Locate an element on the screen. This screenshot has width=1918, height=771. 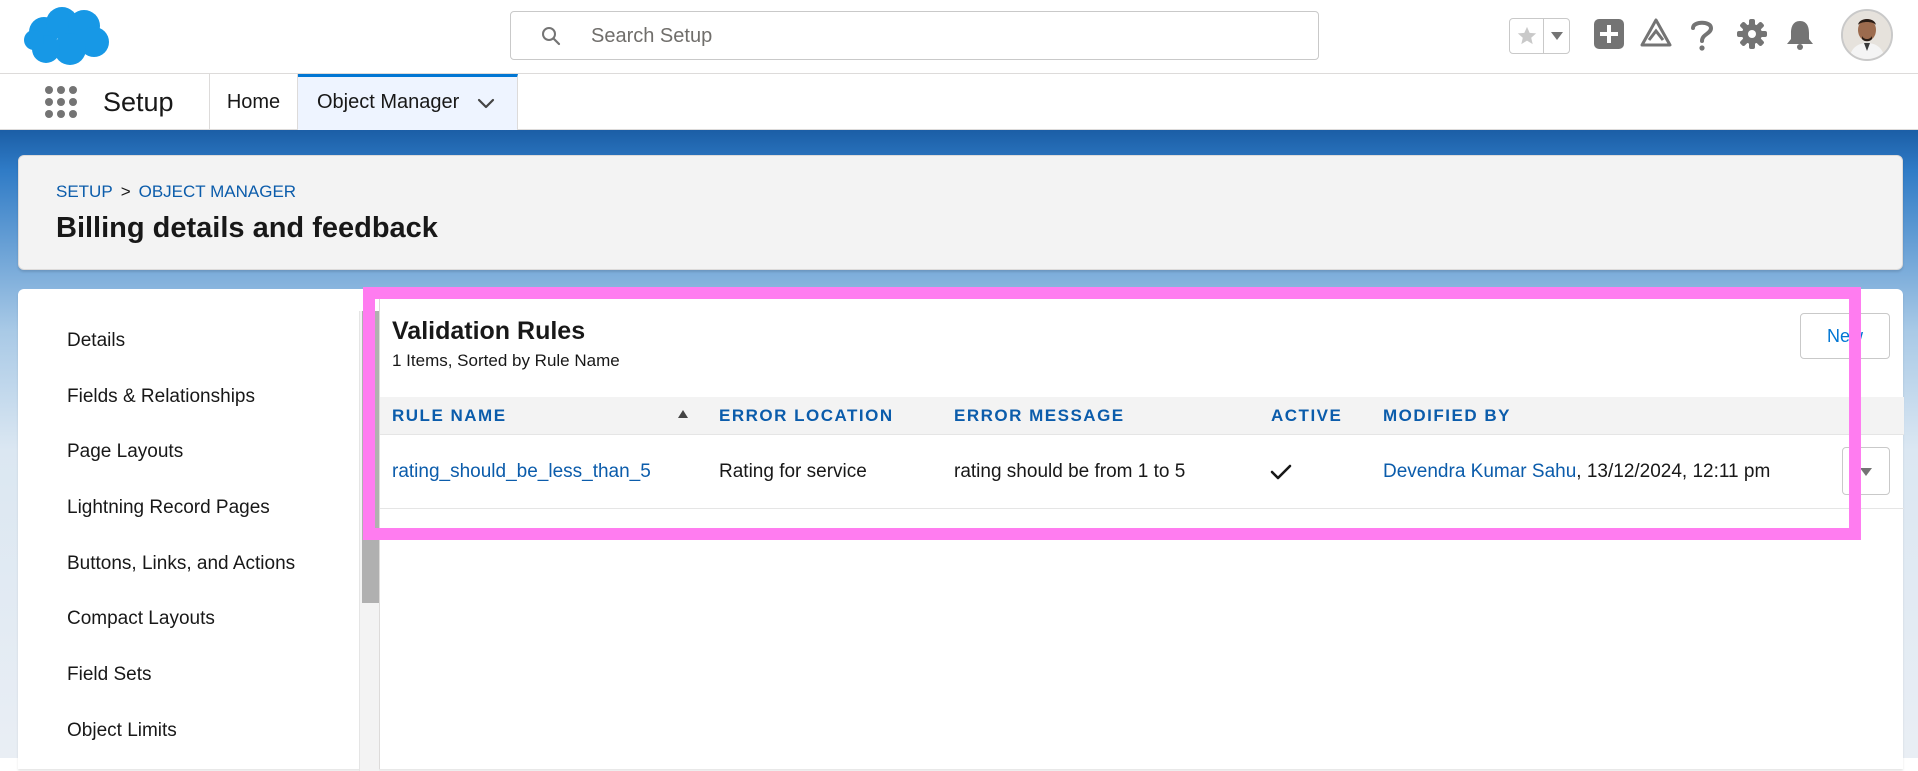
panel-subtitle: 1 Items, Sorted by Rule Name is located at coordinates (506, 360).